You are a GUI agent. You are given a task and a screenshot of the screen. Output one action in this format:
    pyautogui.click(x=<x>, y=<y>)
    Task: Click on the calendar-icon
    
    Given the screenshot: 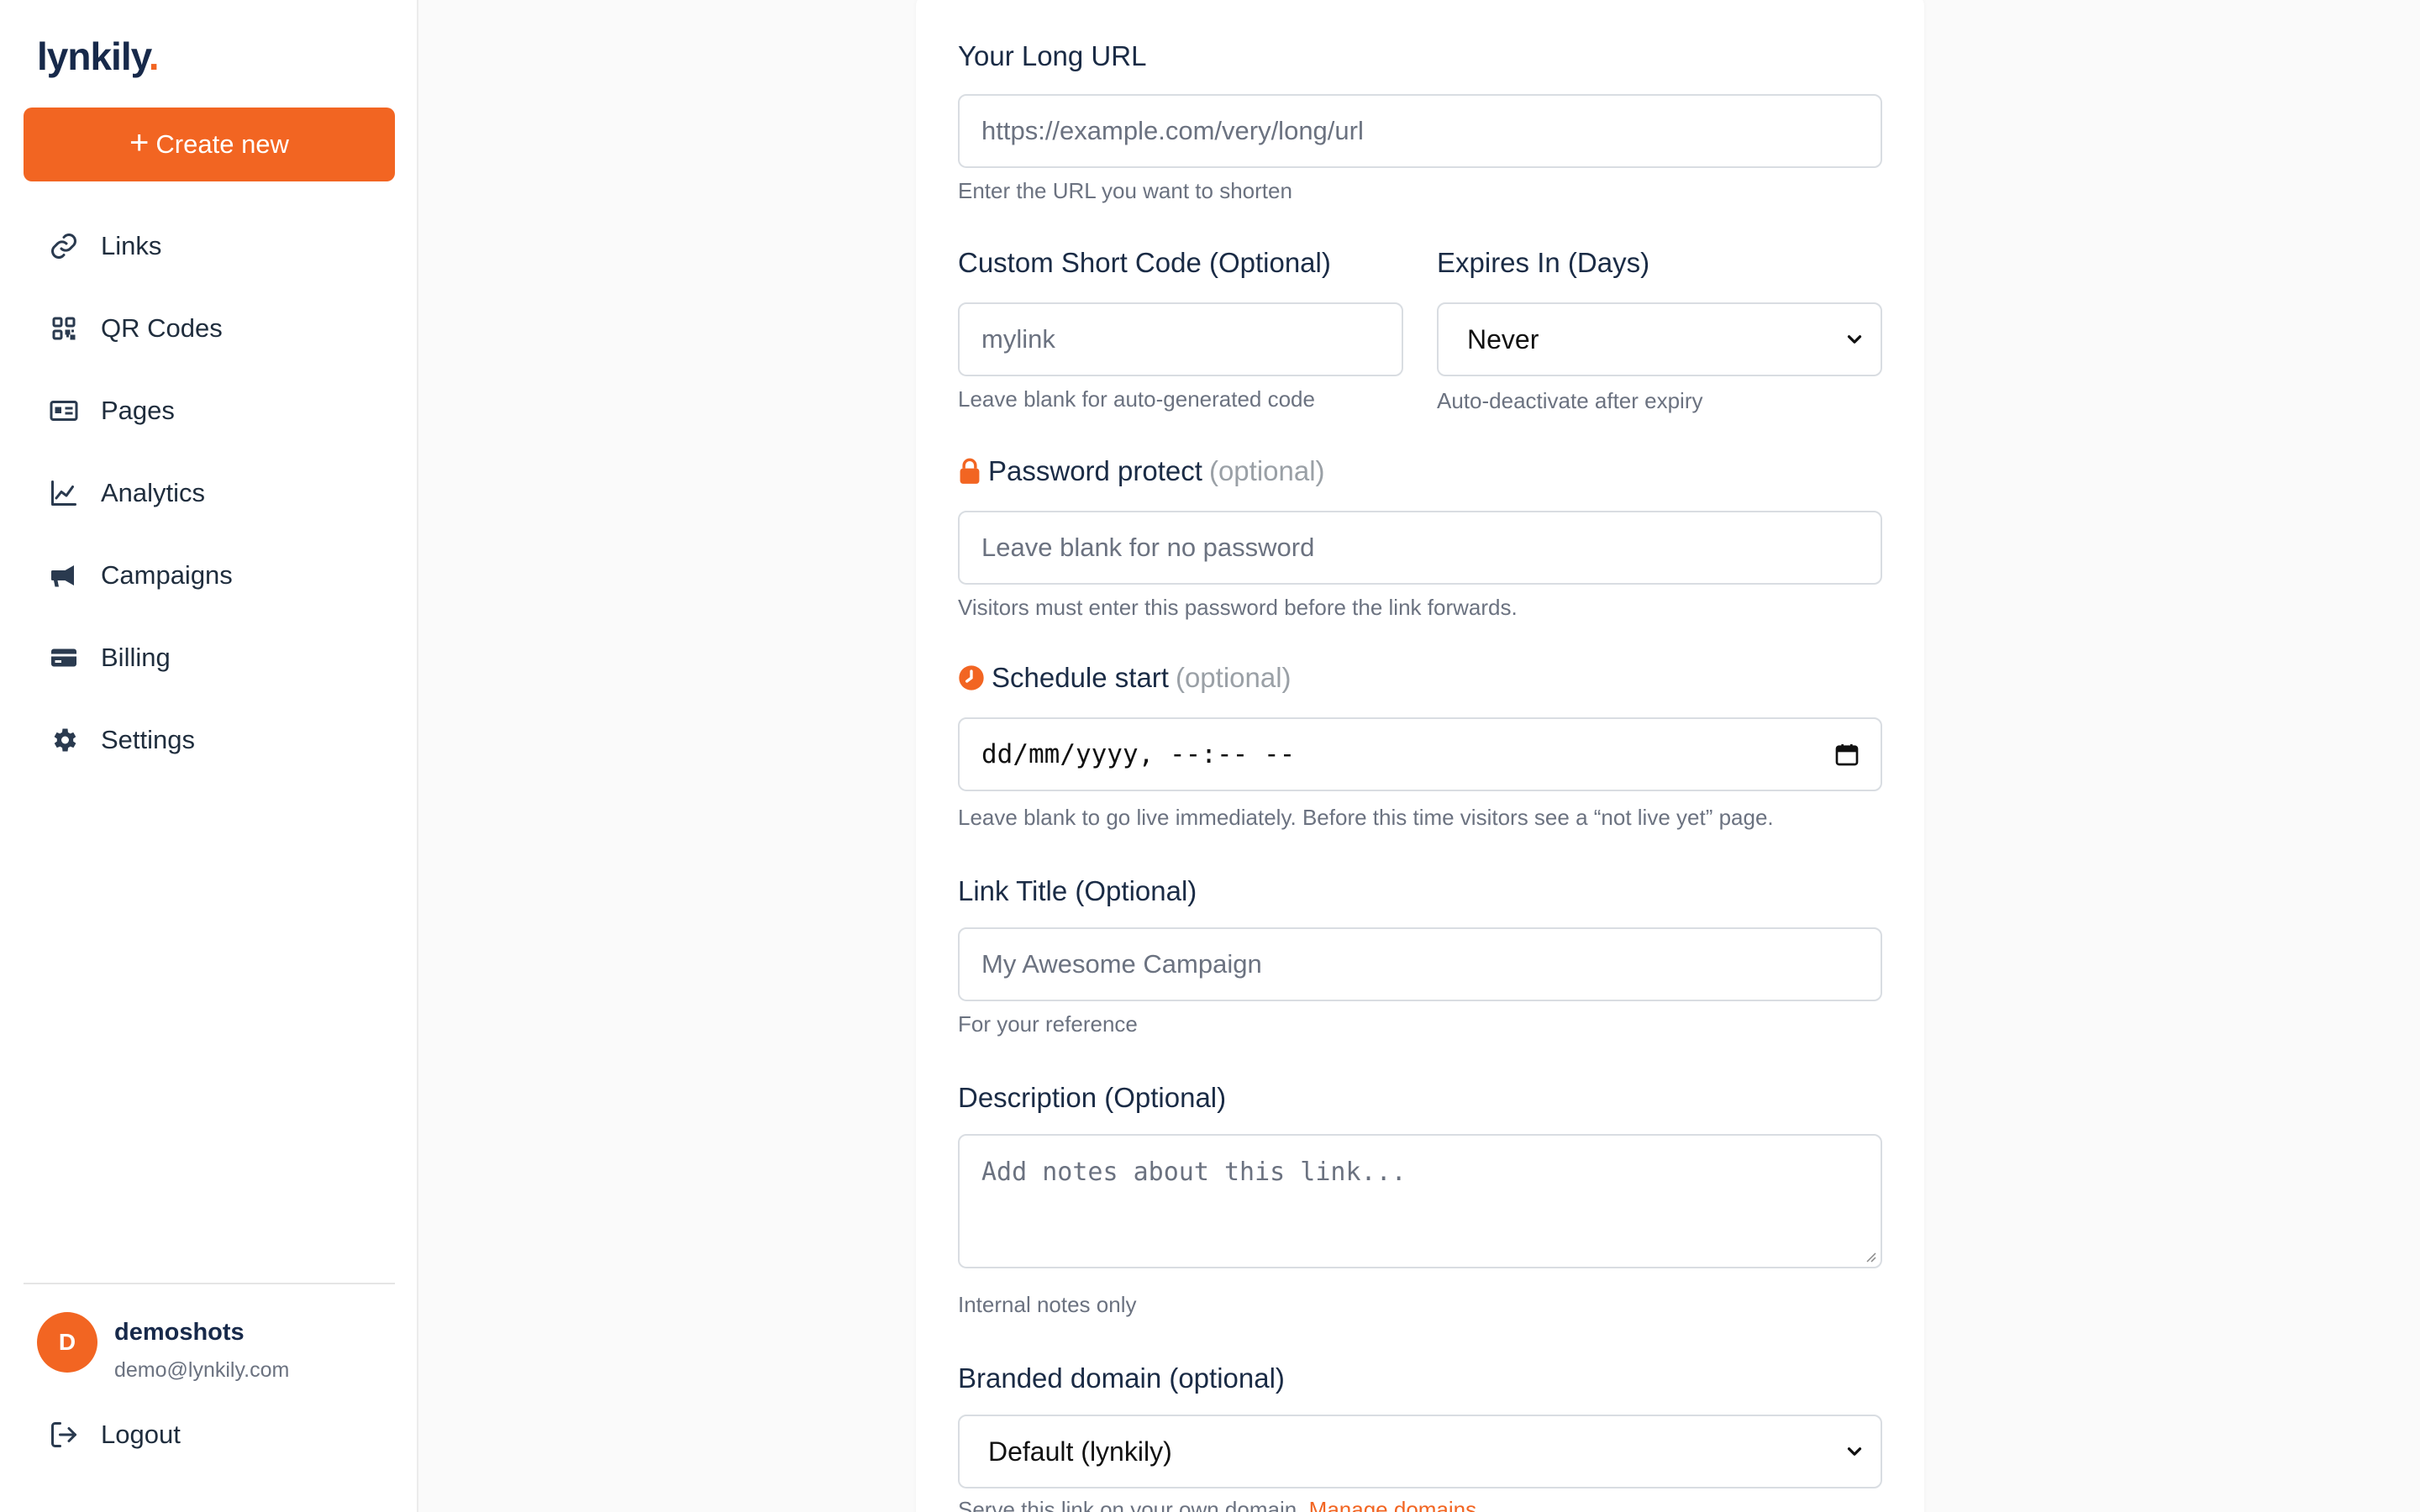 What is the action you would take?
    pyautogui.click(x=1847, y=754)
    